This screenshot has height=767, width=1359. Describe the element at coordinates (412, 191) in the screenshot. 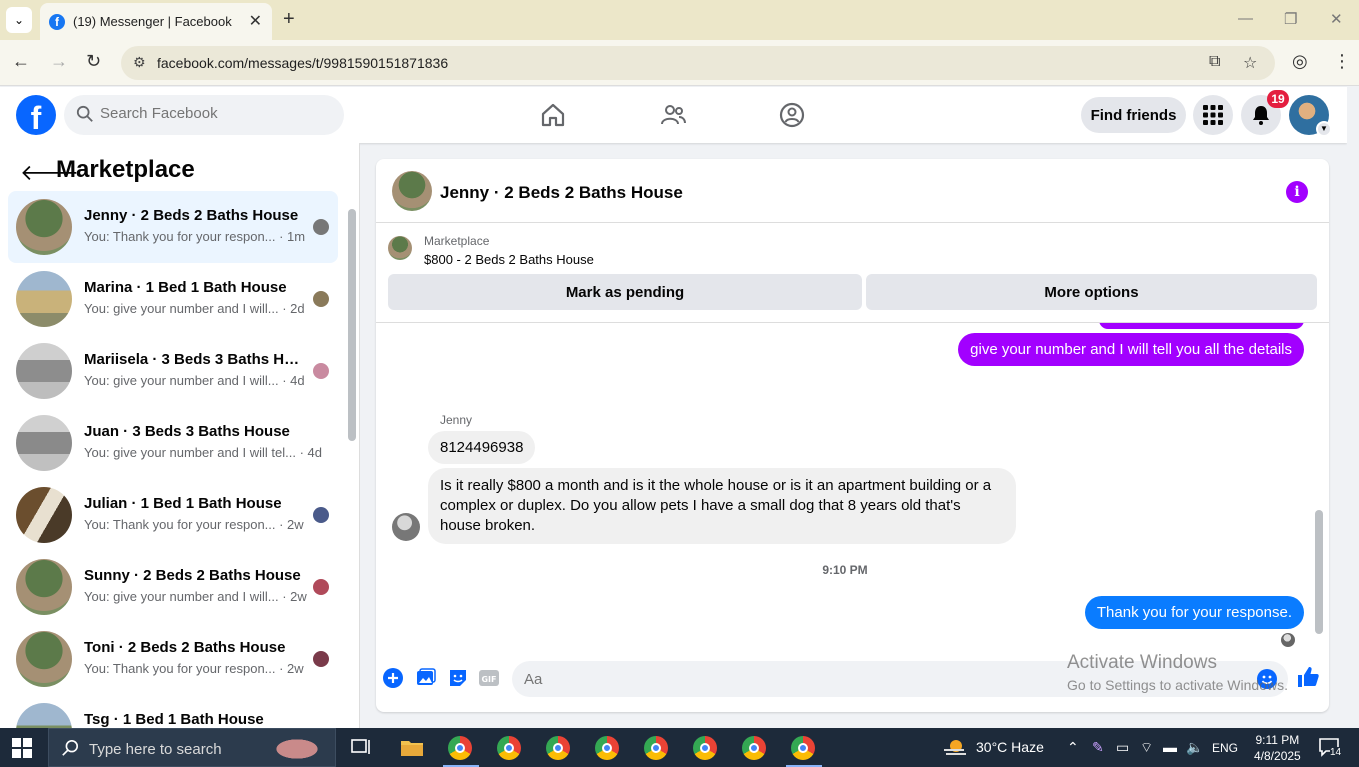

I see `chat-avatar` at that location.